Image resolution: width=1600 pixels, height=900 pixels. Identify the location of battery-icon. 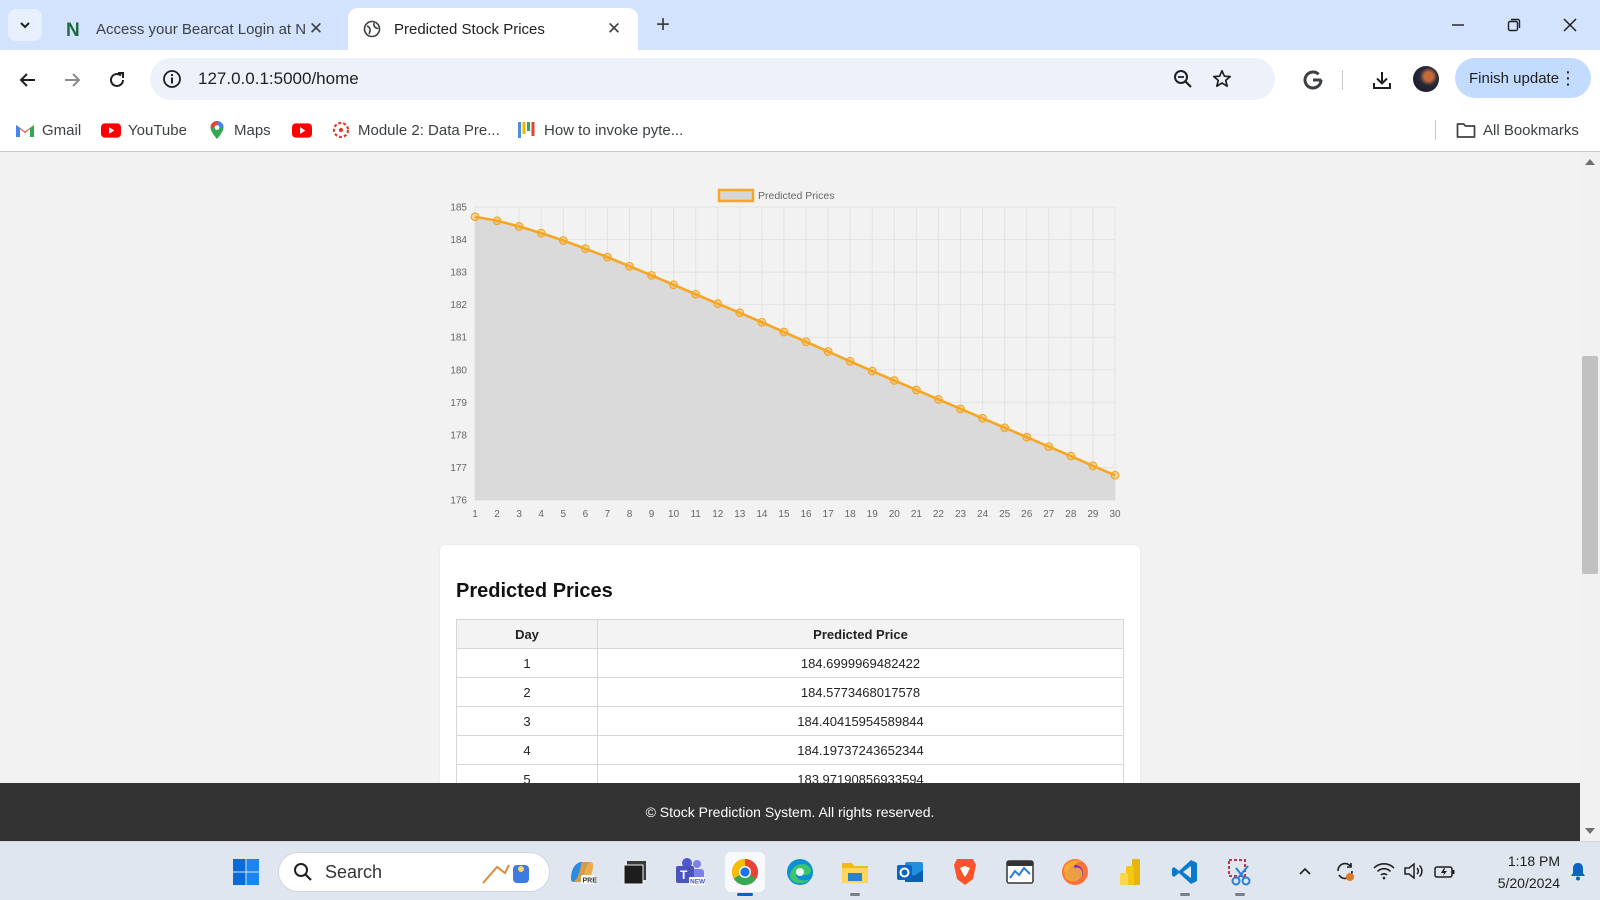
(1445, 871).